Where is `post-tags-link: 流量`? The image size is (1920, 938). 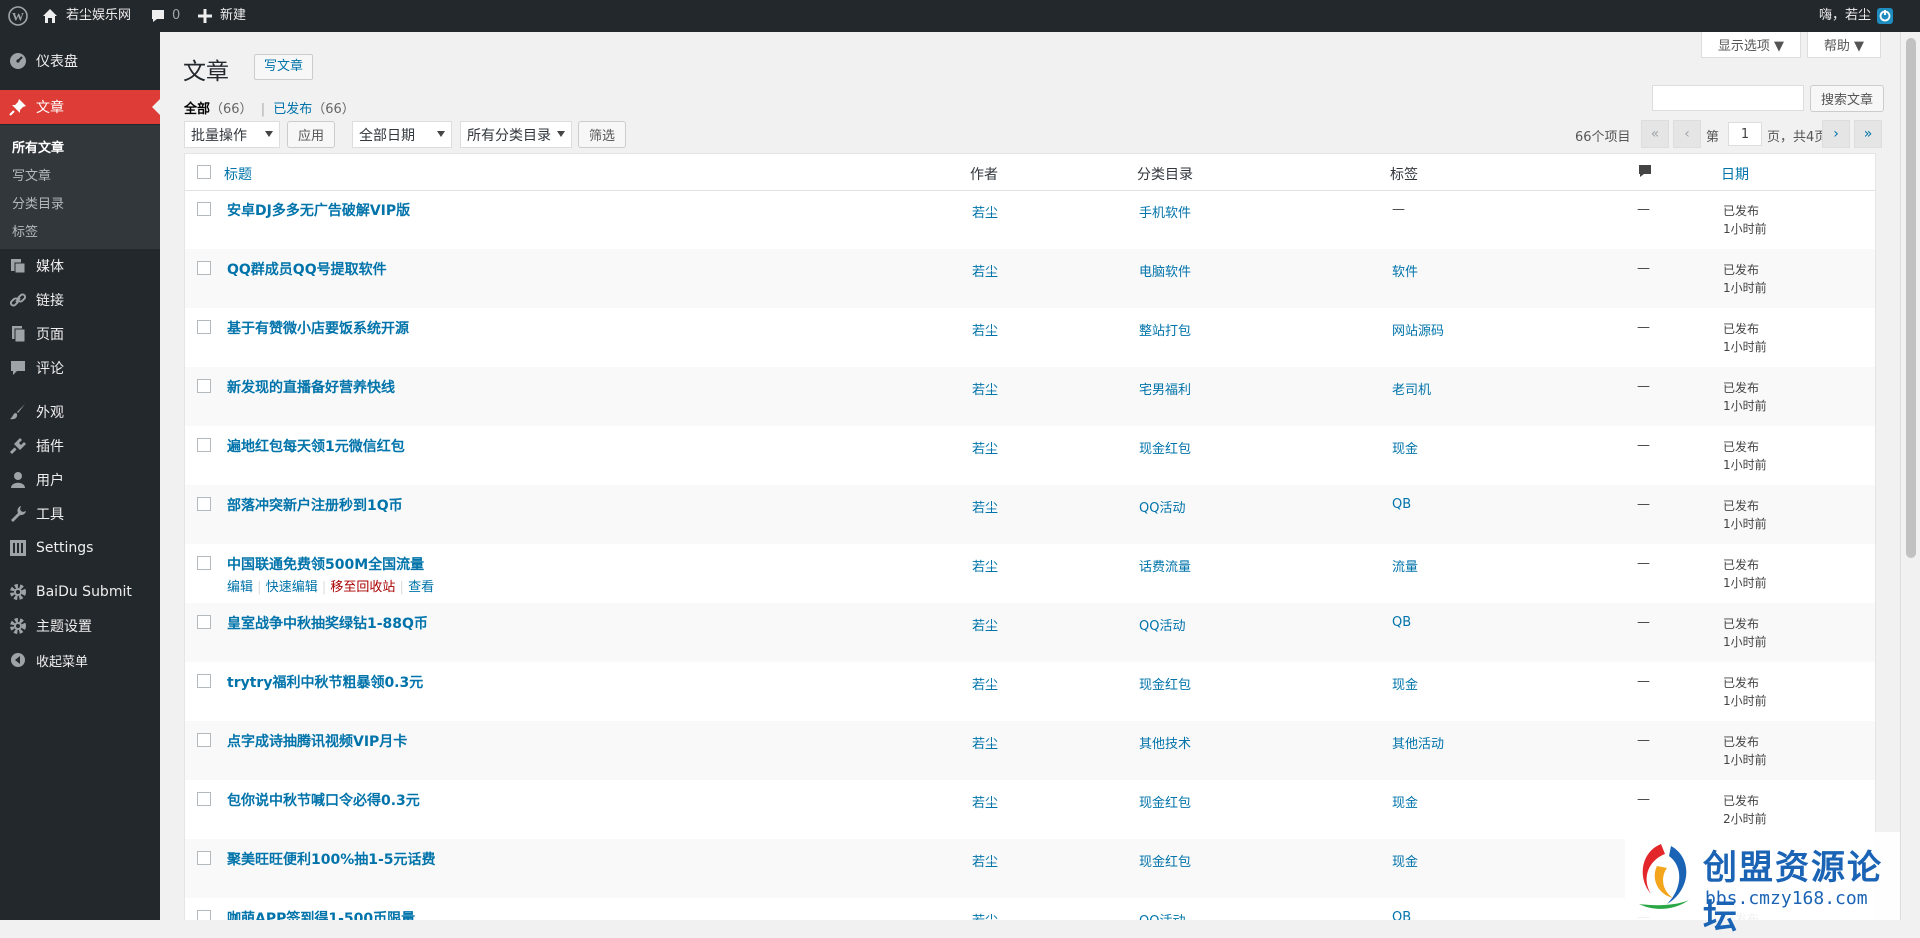
post-tags-link: 流量 is located at coordinates (1405, 565).